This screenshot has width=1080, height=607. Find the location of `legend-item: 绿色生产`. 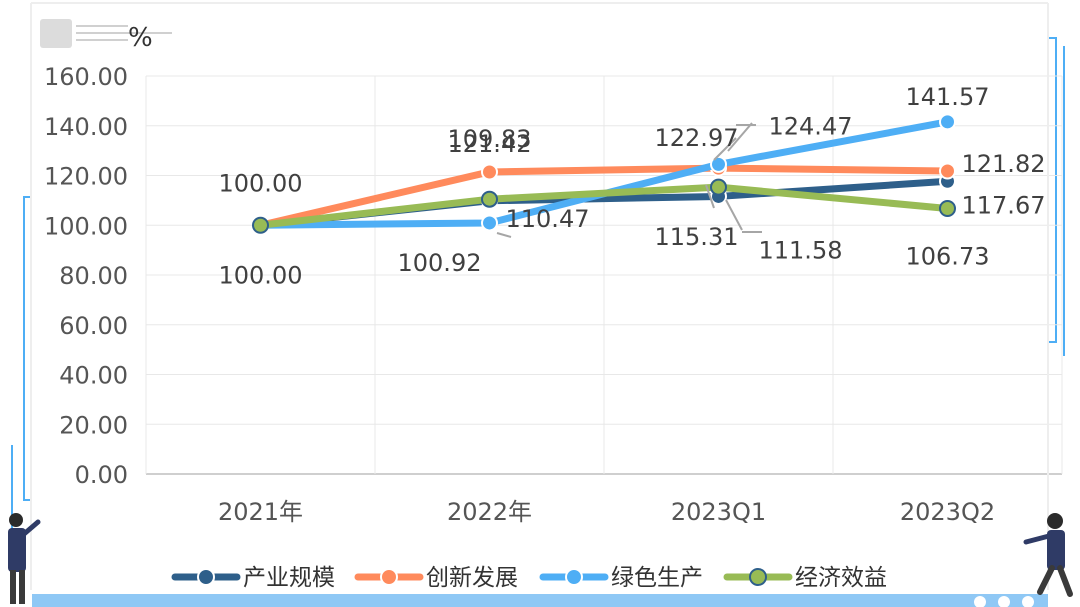

legend-item: 绿色生产 is located at coordinates (621, 578).